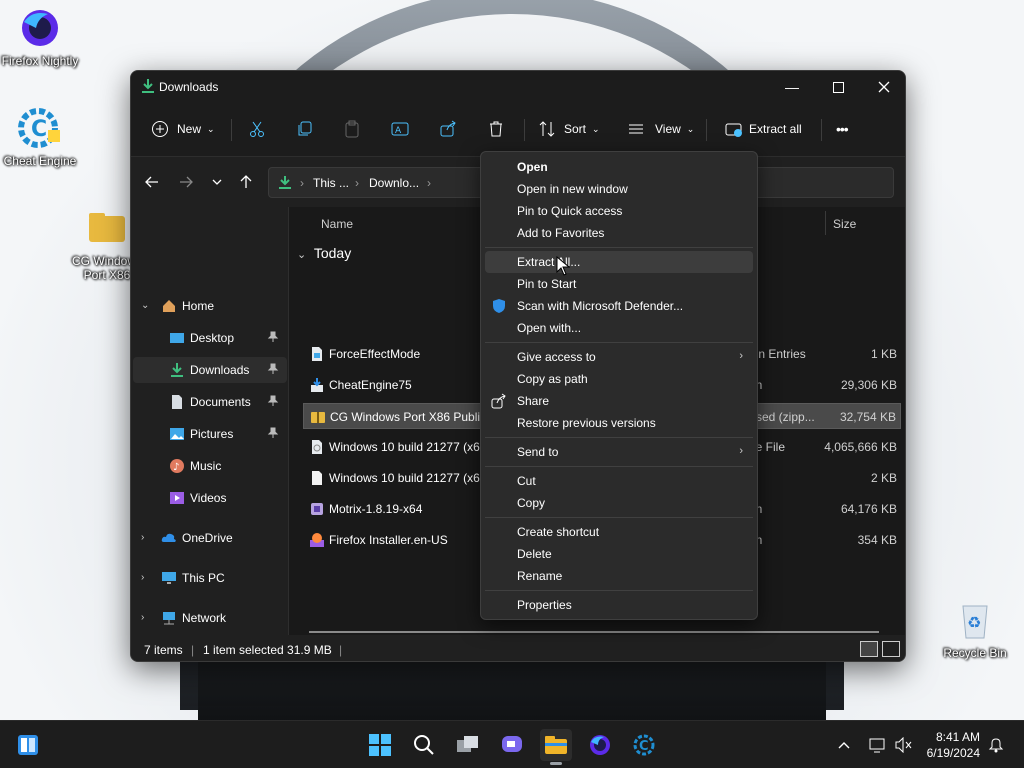  What do you see at coordinates (619, 532) in the screenshot?
I see `menu-item-create-shortcut: Create shortcut` at bounding box center [619, 532].